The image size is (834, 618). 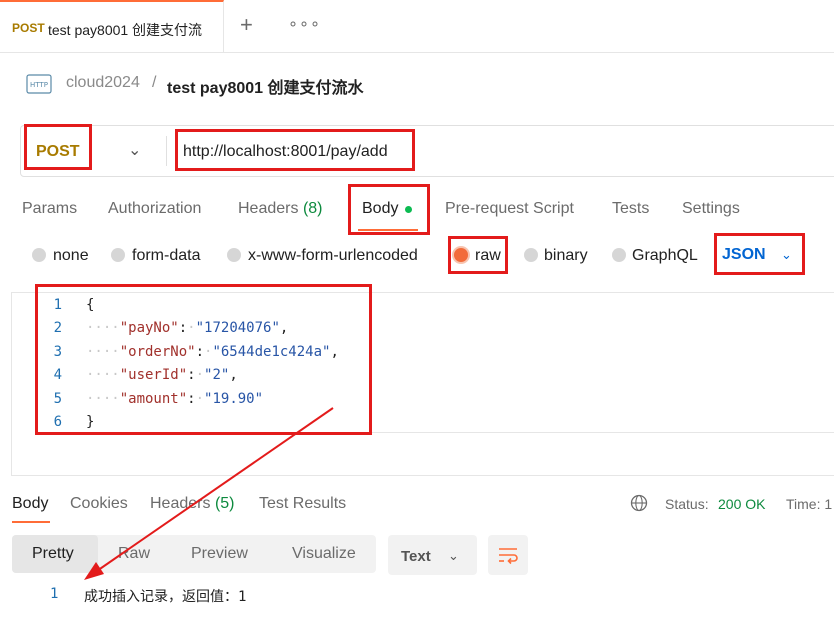 I want to click on editor-divider, so click(x=603, y=432).